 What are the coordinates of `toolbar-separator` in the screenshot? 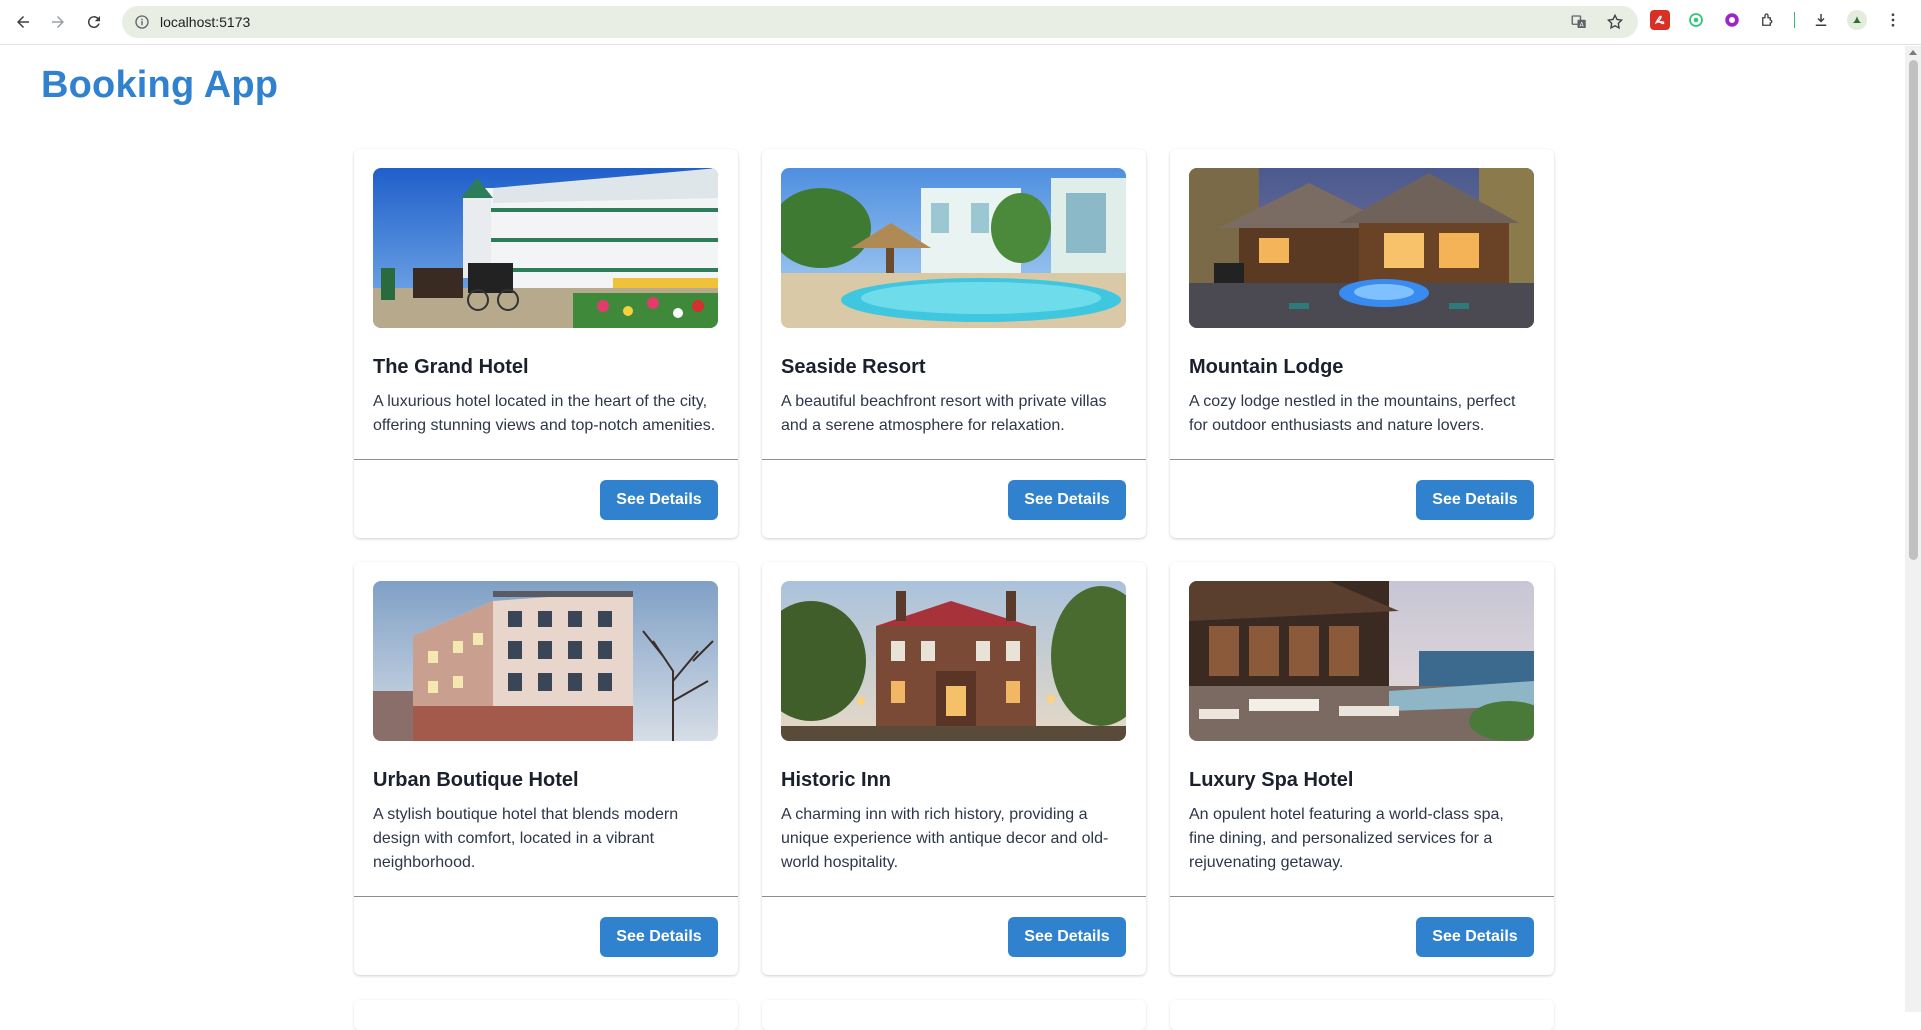 It's located at (1794, 20).